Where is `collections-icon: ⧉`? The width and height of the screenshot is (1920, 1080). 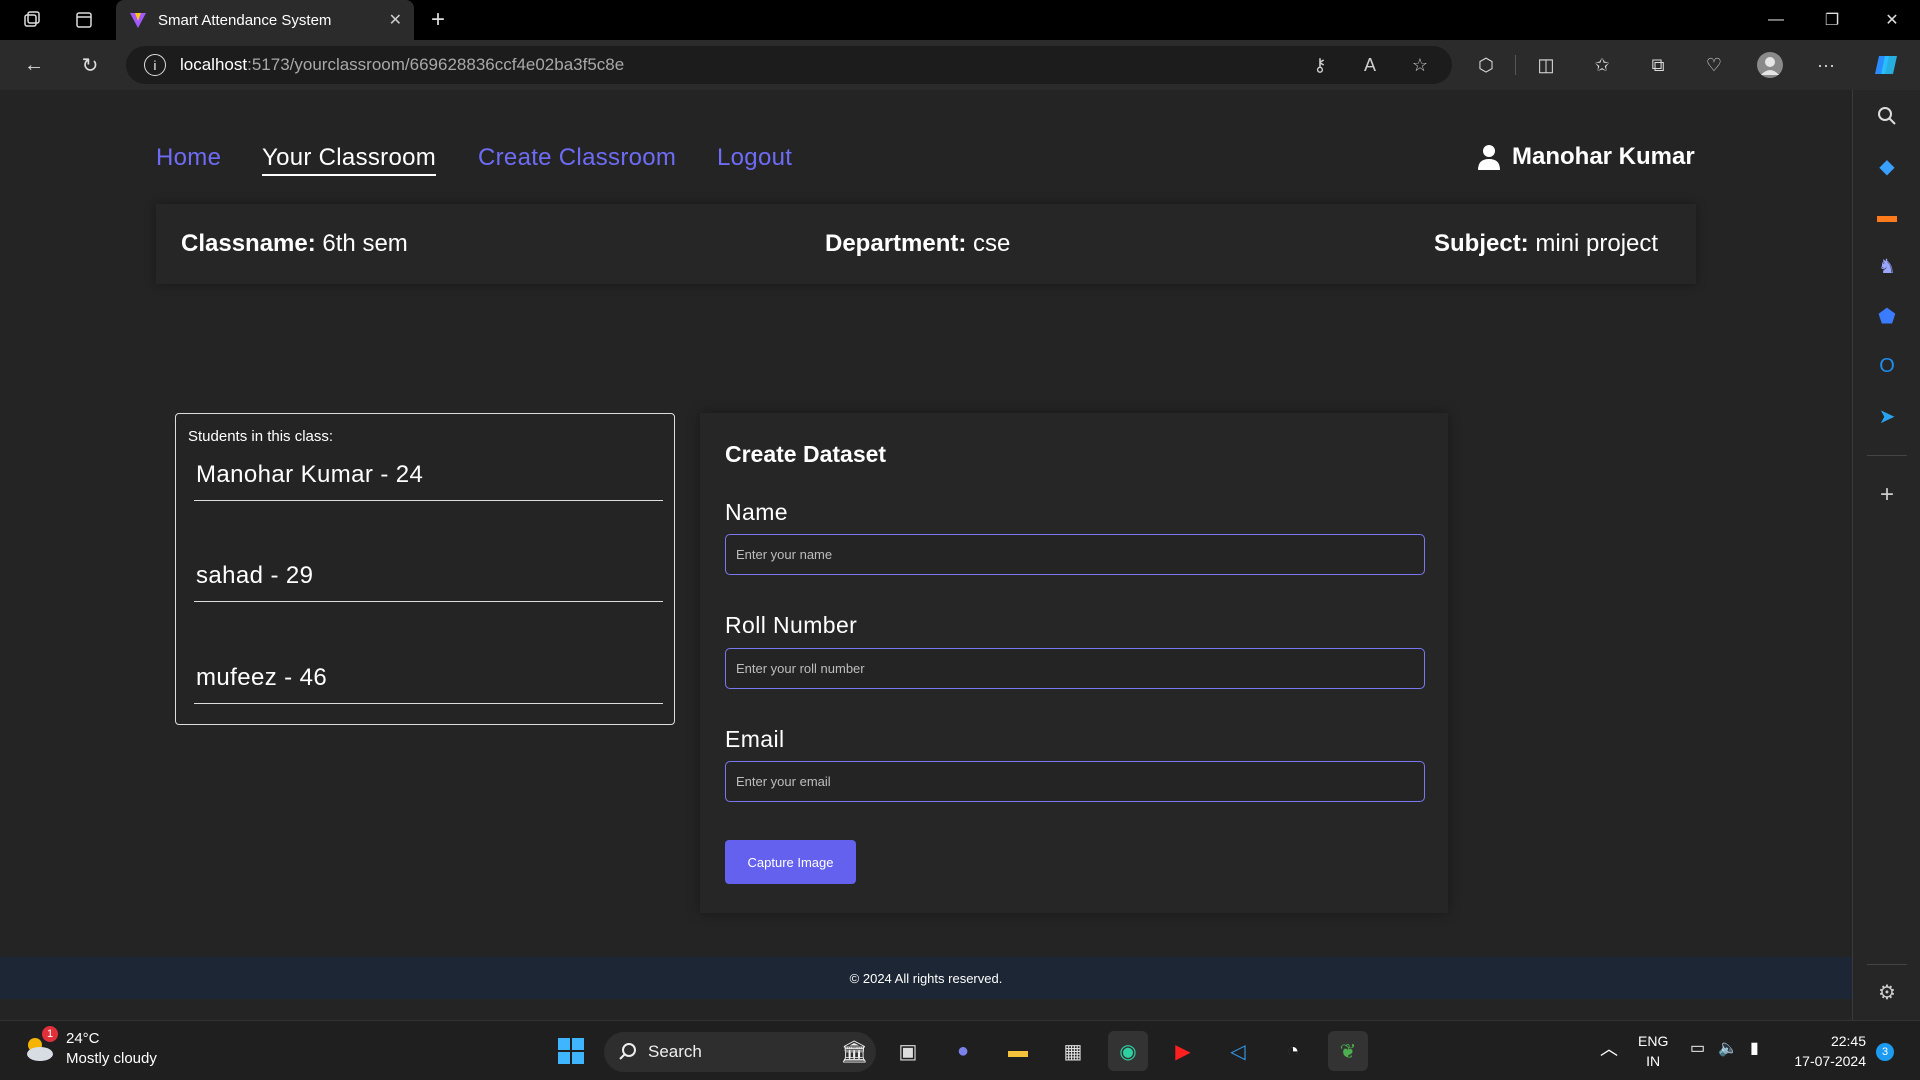
collections-icon: ⧉ is located at coordinates (1658, 65).